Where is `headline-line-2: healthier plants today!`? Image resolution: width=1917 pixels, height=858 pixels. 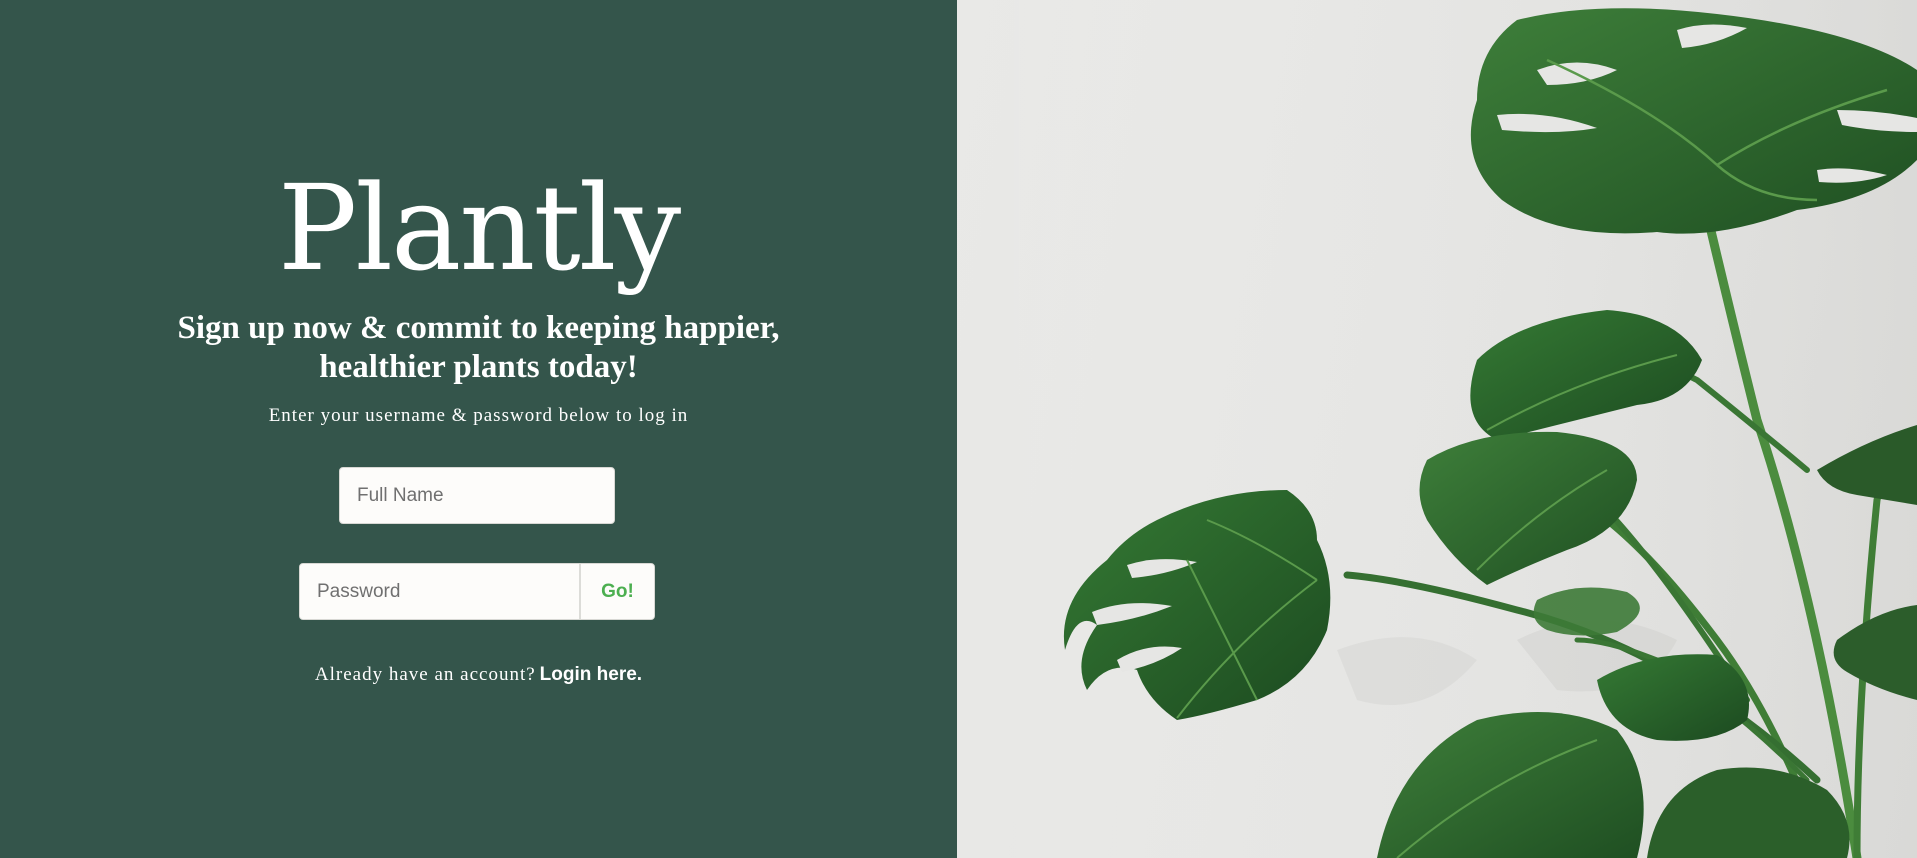
headline-line-2: healthier plants today! is located at coordinates (478, 367).